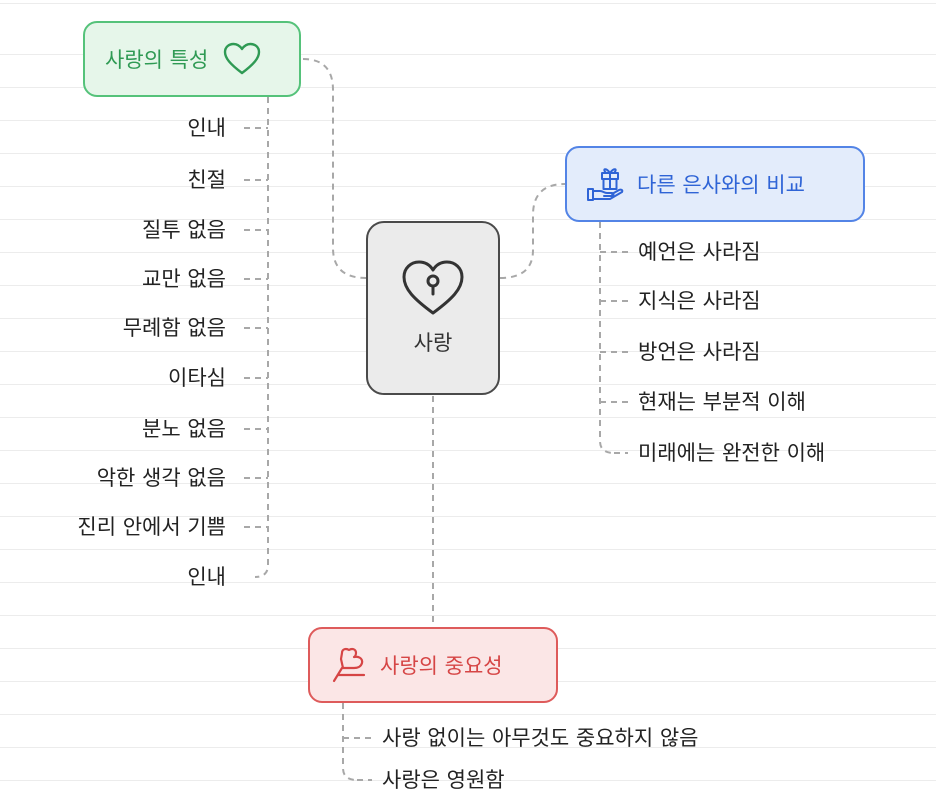 Image resolution: width=936 pixels, height=810 pixels. I want to click on node-title: 사랑의 중요성, so click(441, 666).